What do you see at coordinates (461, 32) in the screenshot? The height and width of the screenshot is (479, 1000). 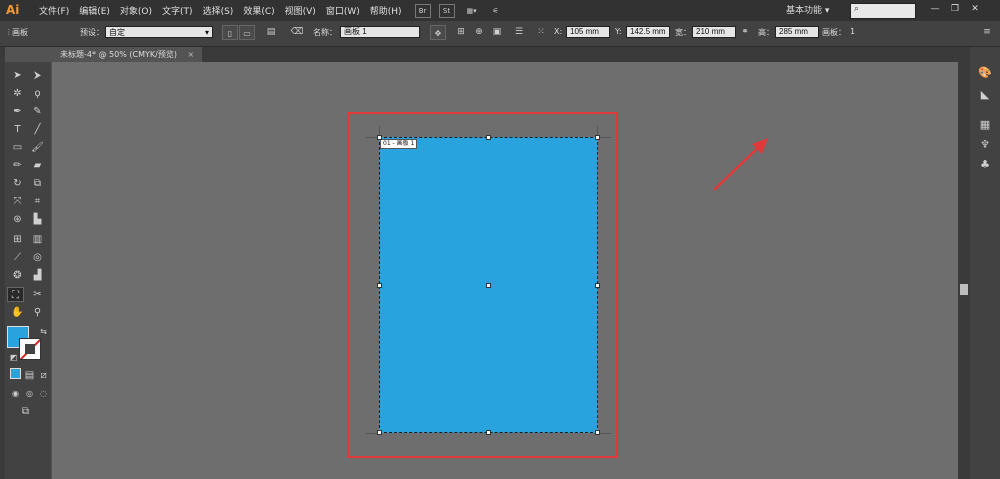 I see `show-center-mark-icon: ⊞` at bounding box center [461, 32].